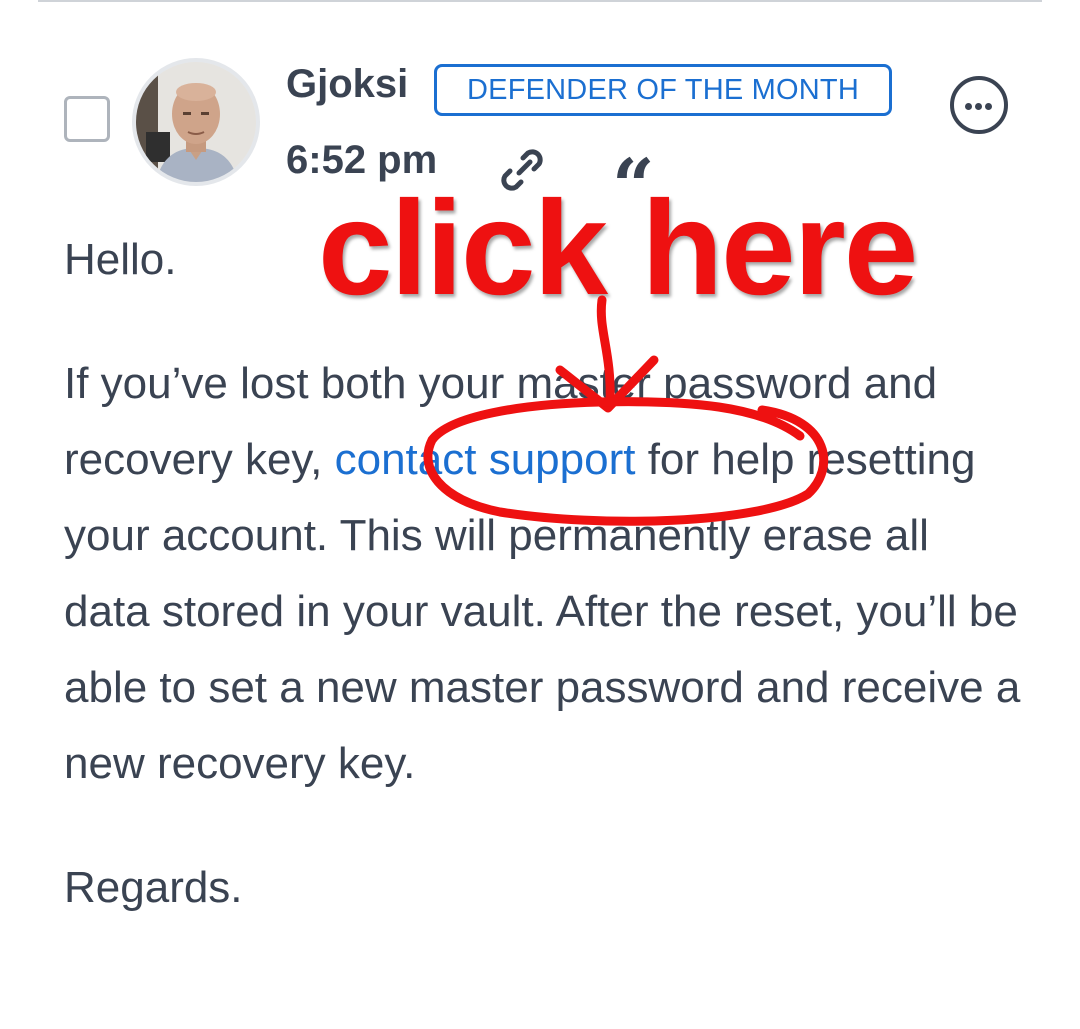 The image size is (1080, 1029). What do you see at coordinates (153, 887) in the screenshot?
I see `signoff-paragraph: Regards.` at bounding box center [153, 887].